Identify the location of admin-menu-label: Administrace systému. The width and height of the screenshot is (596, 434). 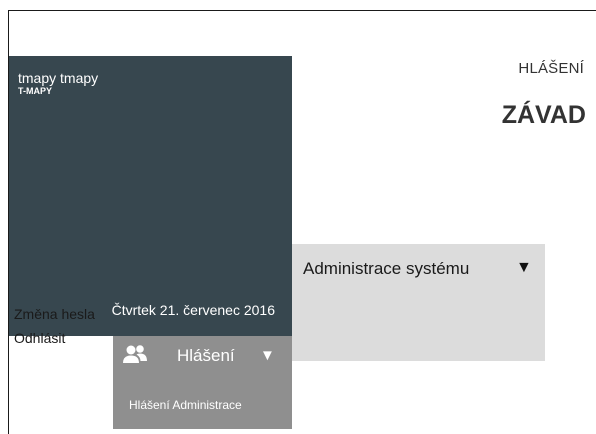
(386, 268).